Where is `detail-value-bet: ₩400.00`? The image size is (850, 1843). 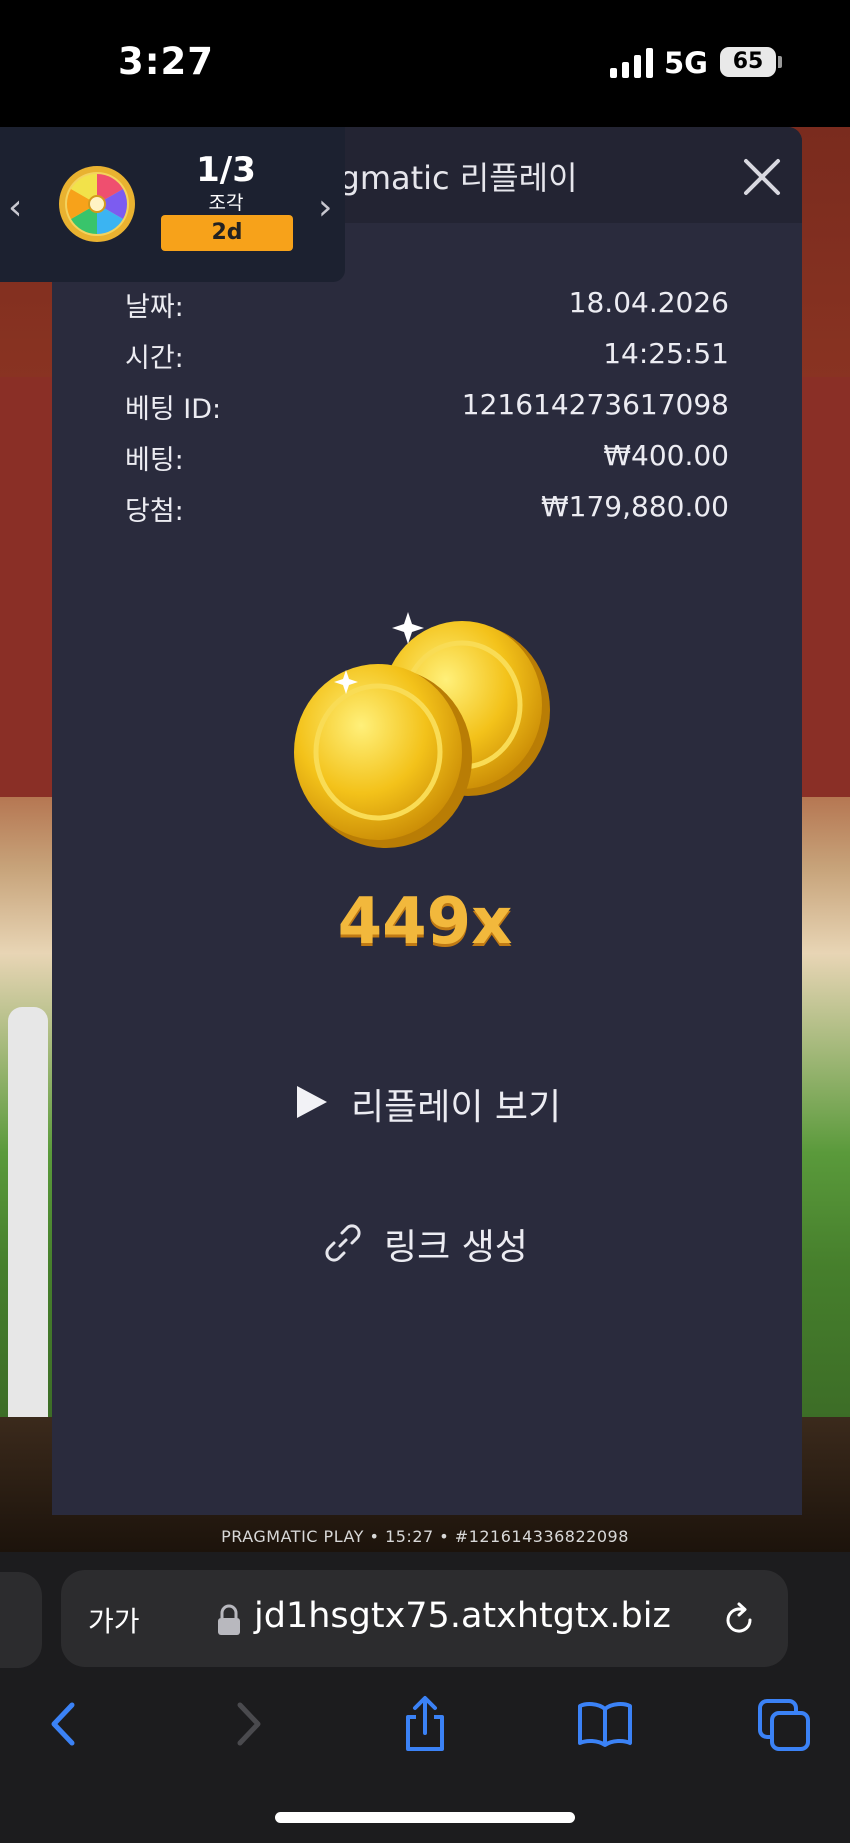
detail-value-bet: ₩400.00 is located at coordinates (666, 455).